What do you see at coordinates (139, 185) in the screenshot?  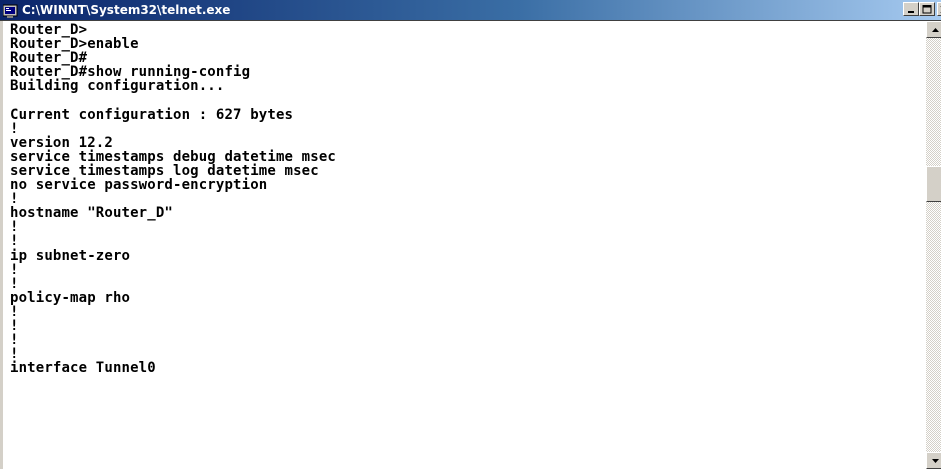 I see `terminal-line: no service password-encryption` at bounding box center [139, 185].